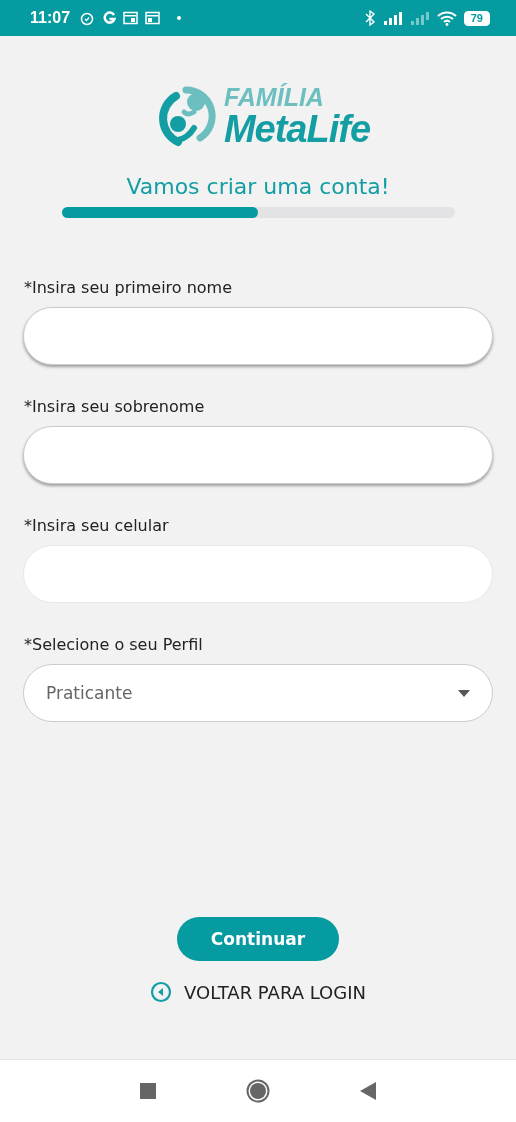 Image resolution: width=516 pixels, height=1122 pixels. Describe the element at coordinates (297, 128) in the screenshot. I see `logo-text: MetaLife` at that location.